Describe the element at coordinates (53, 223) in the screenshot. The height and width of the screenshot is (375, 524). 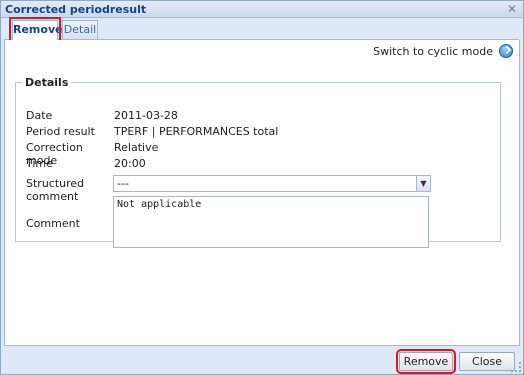
I see `comment-label: Comment` at that location.